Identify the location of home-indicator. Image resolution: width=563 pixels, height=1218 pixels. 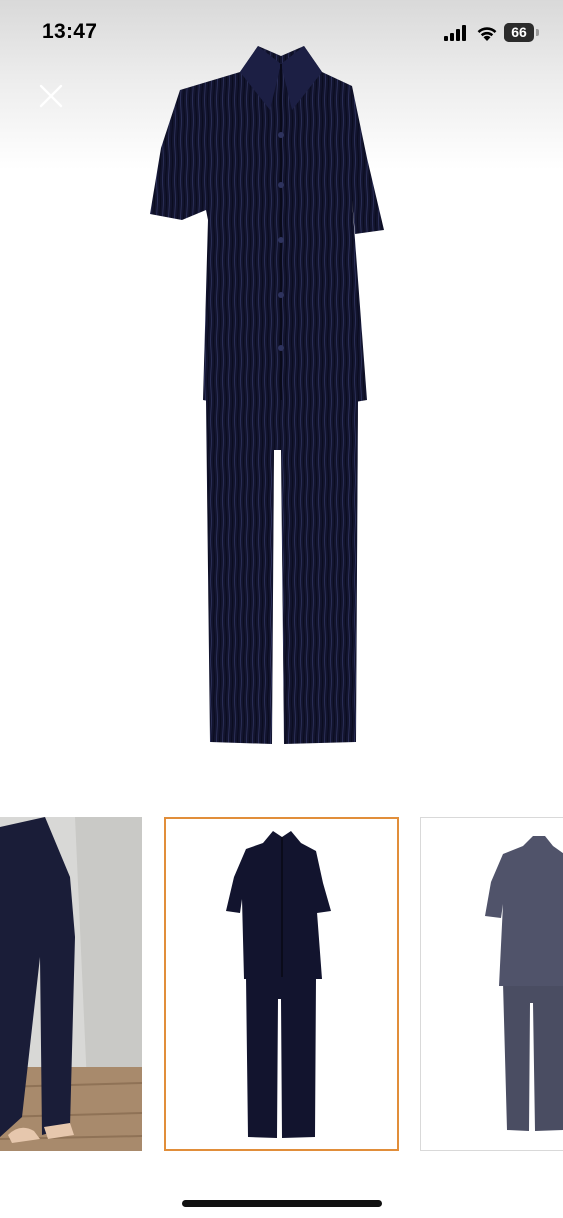
(282, 1203).